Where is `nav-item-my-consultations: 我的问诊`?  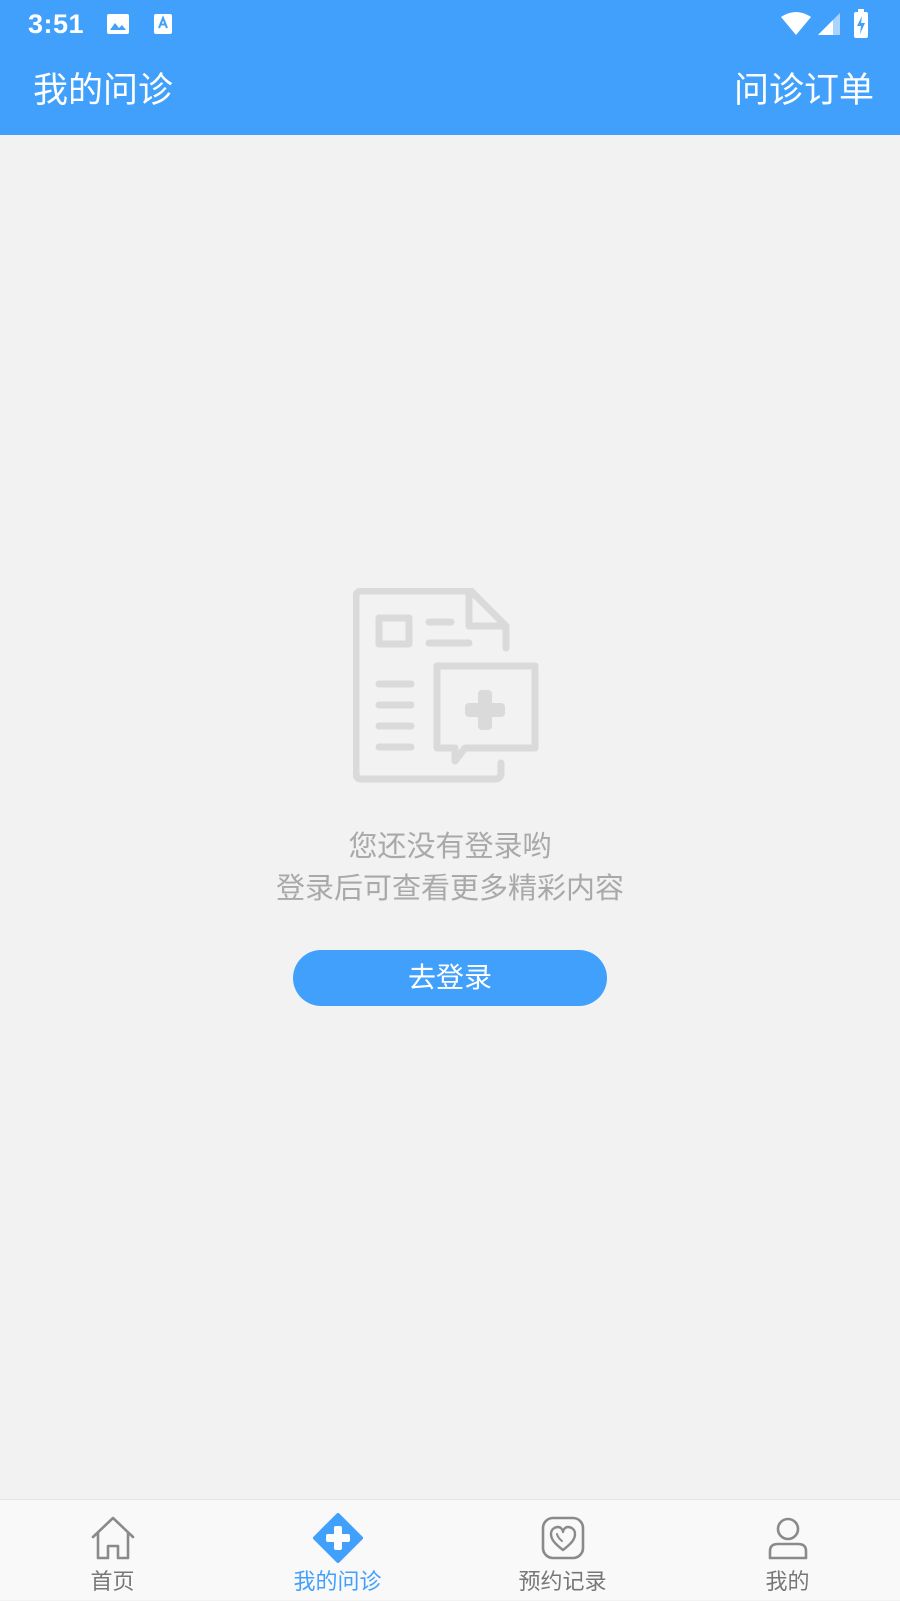
nav-item-my-consultations: 我的问诊 is located at coordinates (337, 1550).